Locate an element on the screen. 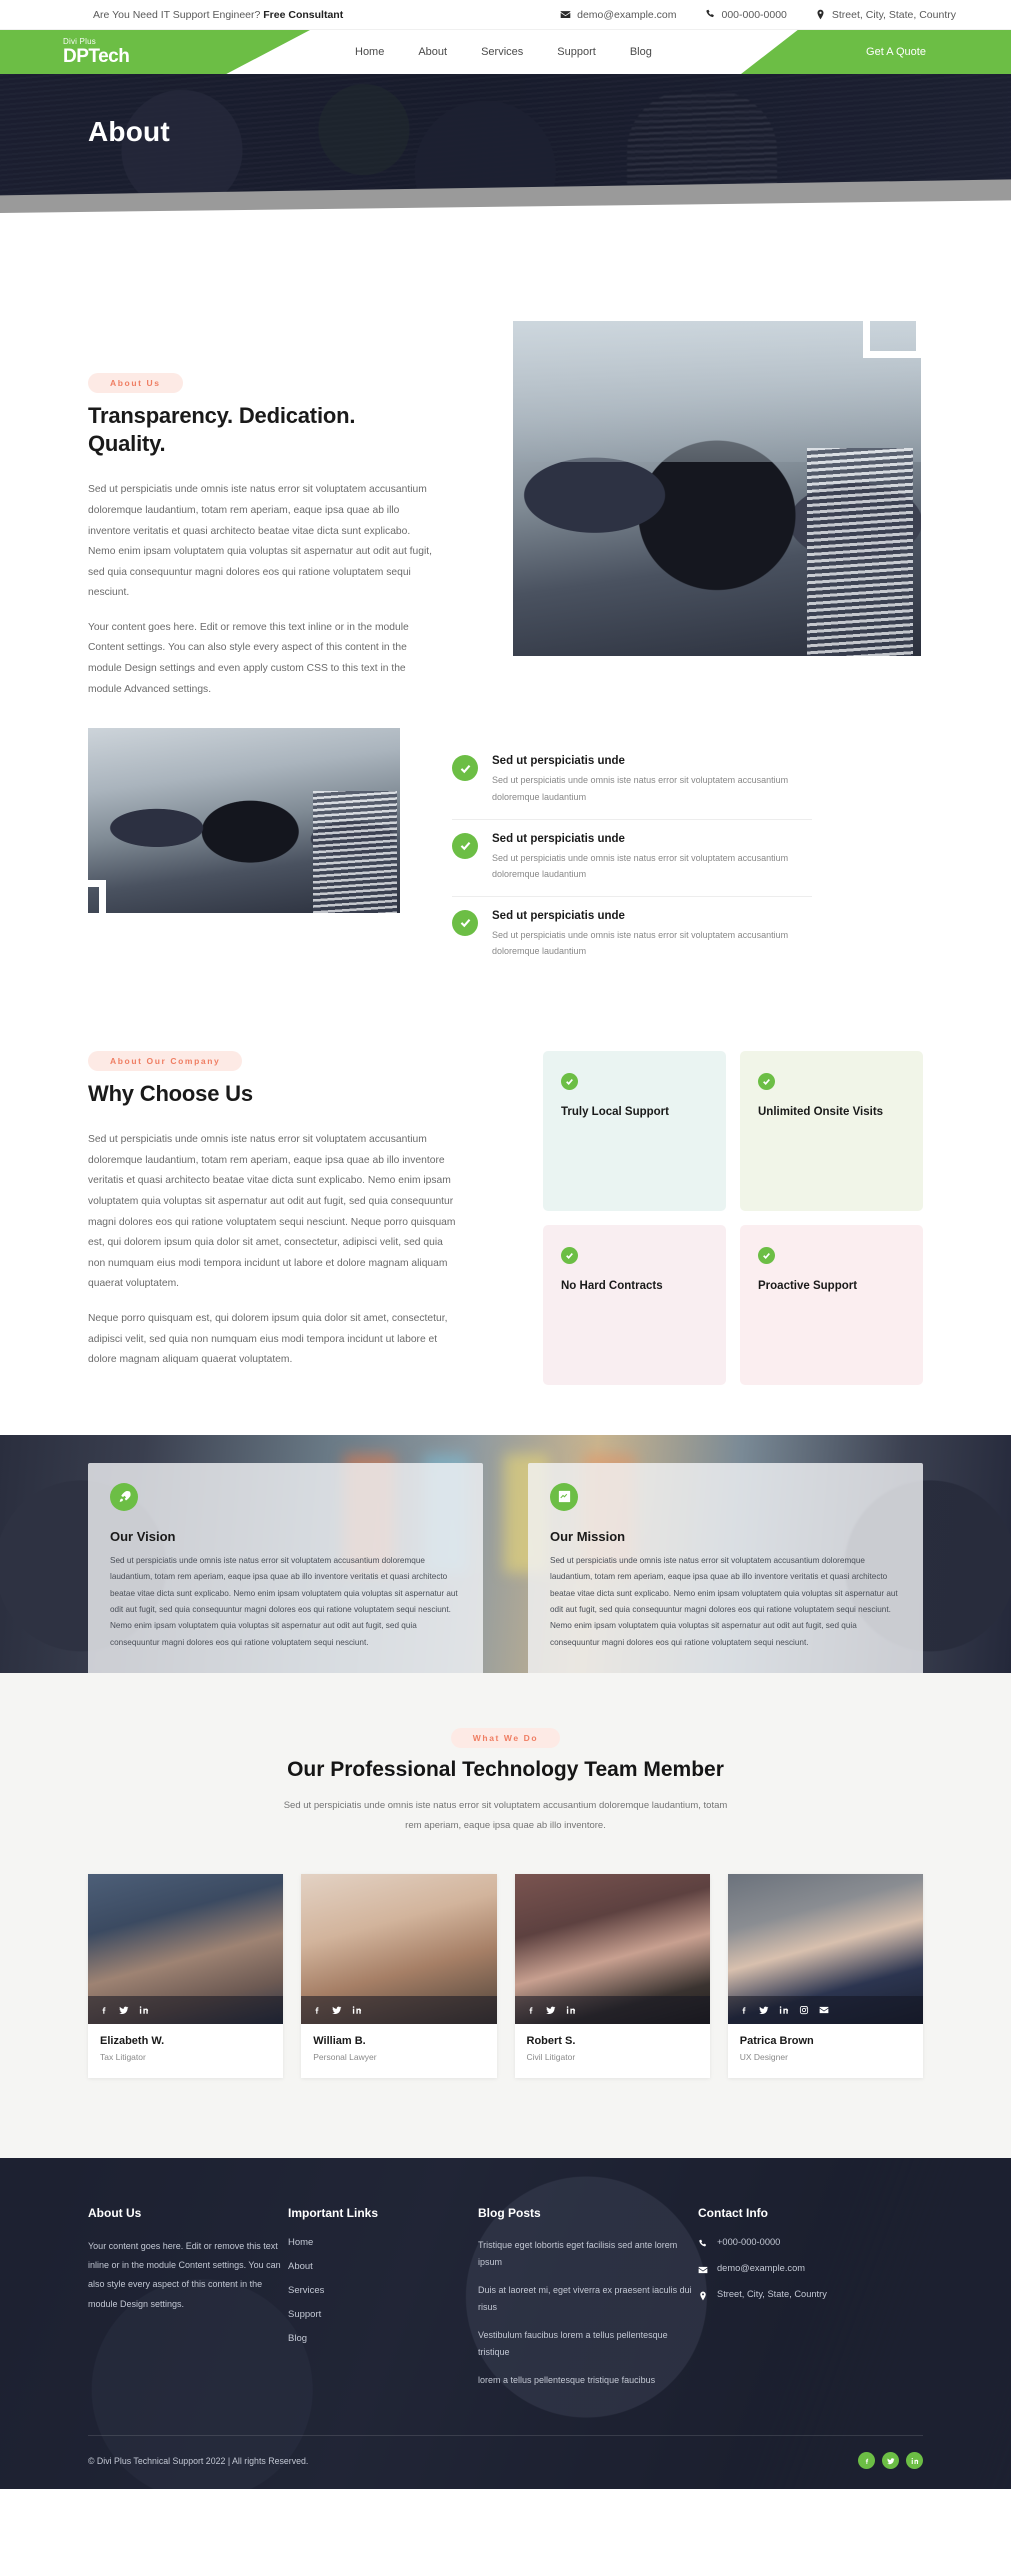 Image resolution: width=1011 pixels, height=2560 pixels. nav-item-blog: Blog is located at coordinates (641, 52).